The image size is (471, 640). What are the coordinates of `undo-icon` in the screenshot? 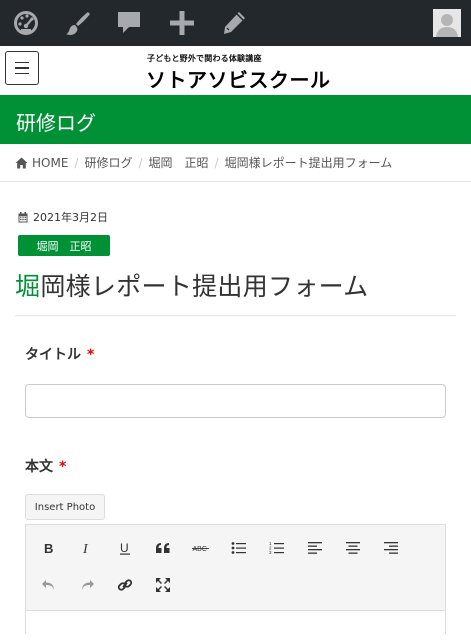 It's located at (49, 585).